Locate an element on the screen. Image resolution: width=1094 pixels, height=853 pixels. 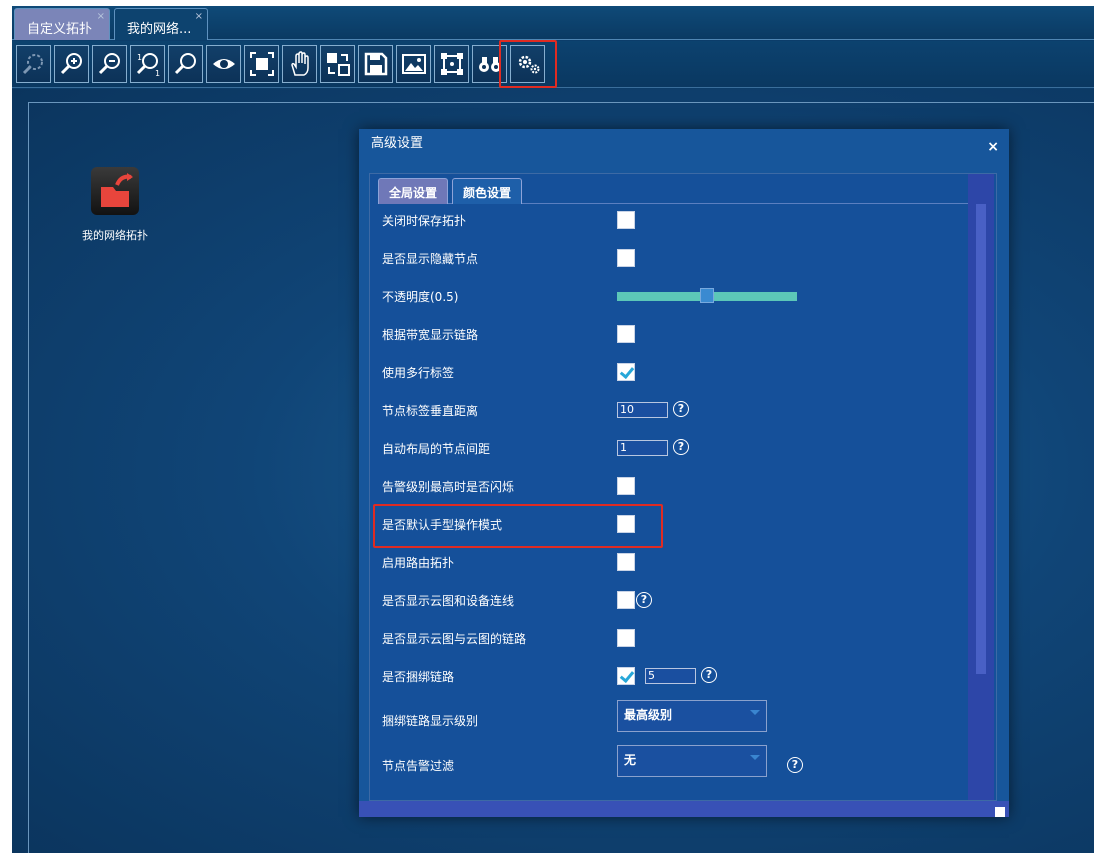
setting-label: 捆绑链路显示级别 is located at coordinates (430, 721).